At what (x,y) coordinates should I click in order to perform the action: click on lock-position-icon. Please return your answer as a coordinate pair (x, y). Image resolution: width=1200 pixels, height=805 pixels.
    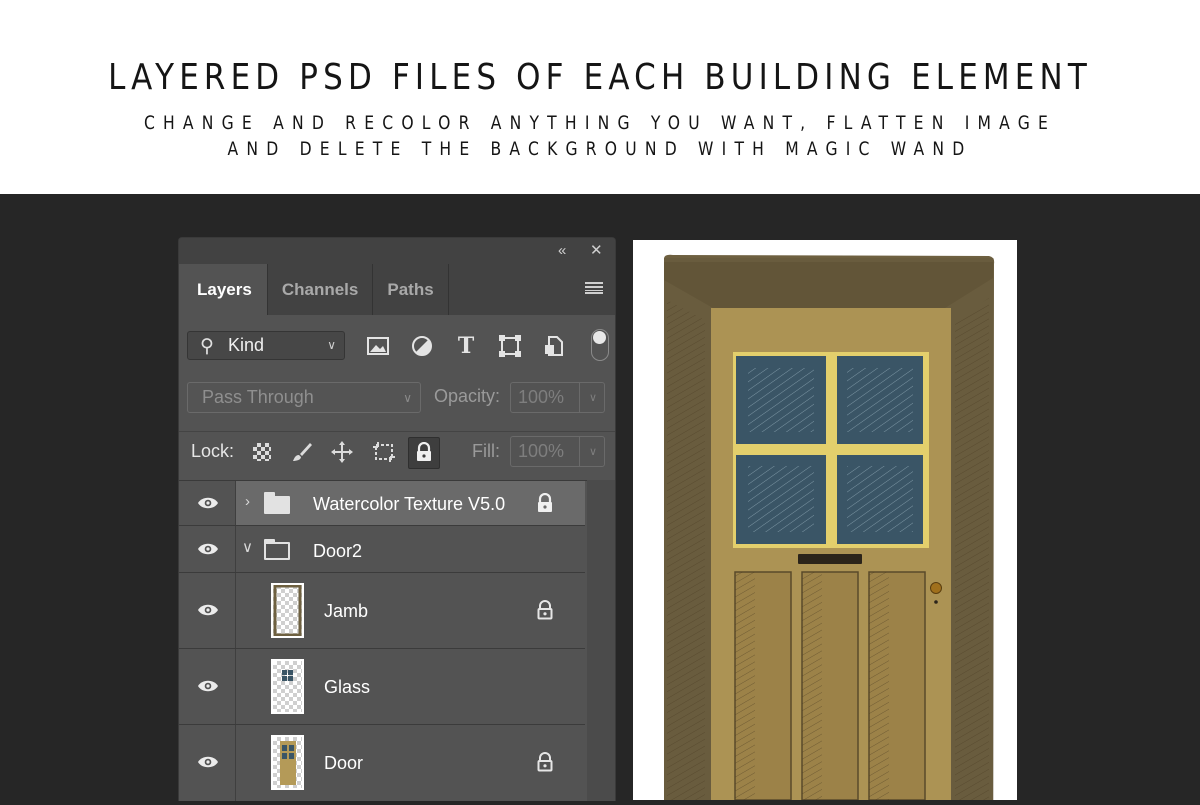
    Looking at the image, I should click on (342, 452).